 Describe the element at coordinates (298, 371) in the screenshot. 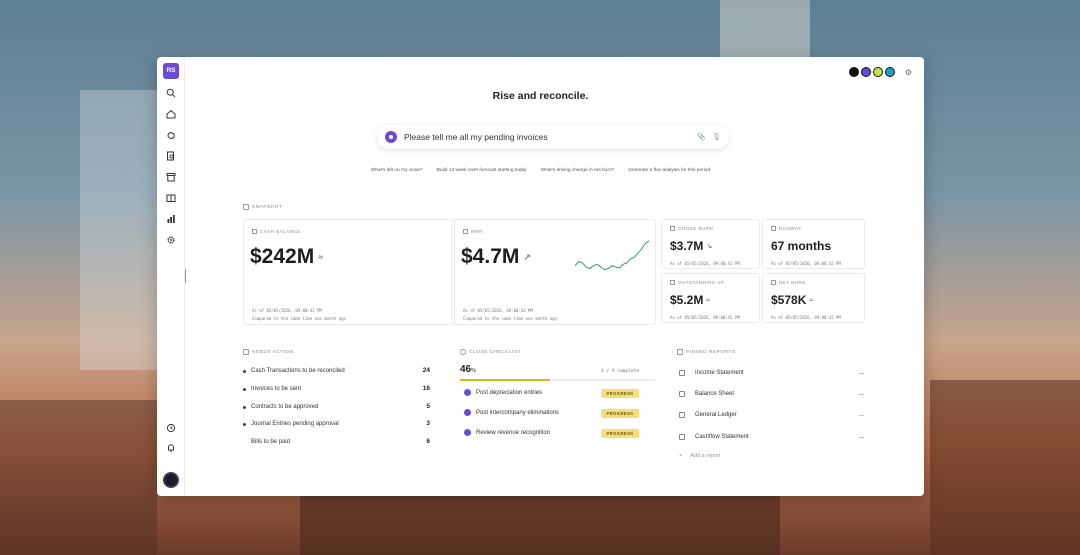

I see `list-item-label: Cash Transactions to be reconciled` at that location.